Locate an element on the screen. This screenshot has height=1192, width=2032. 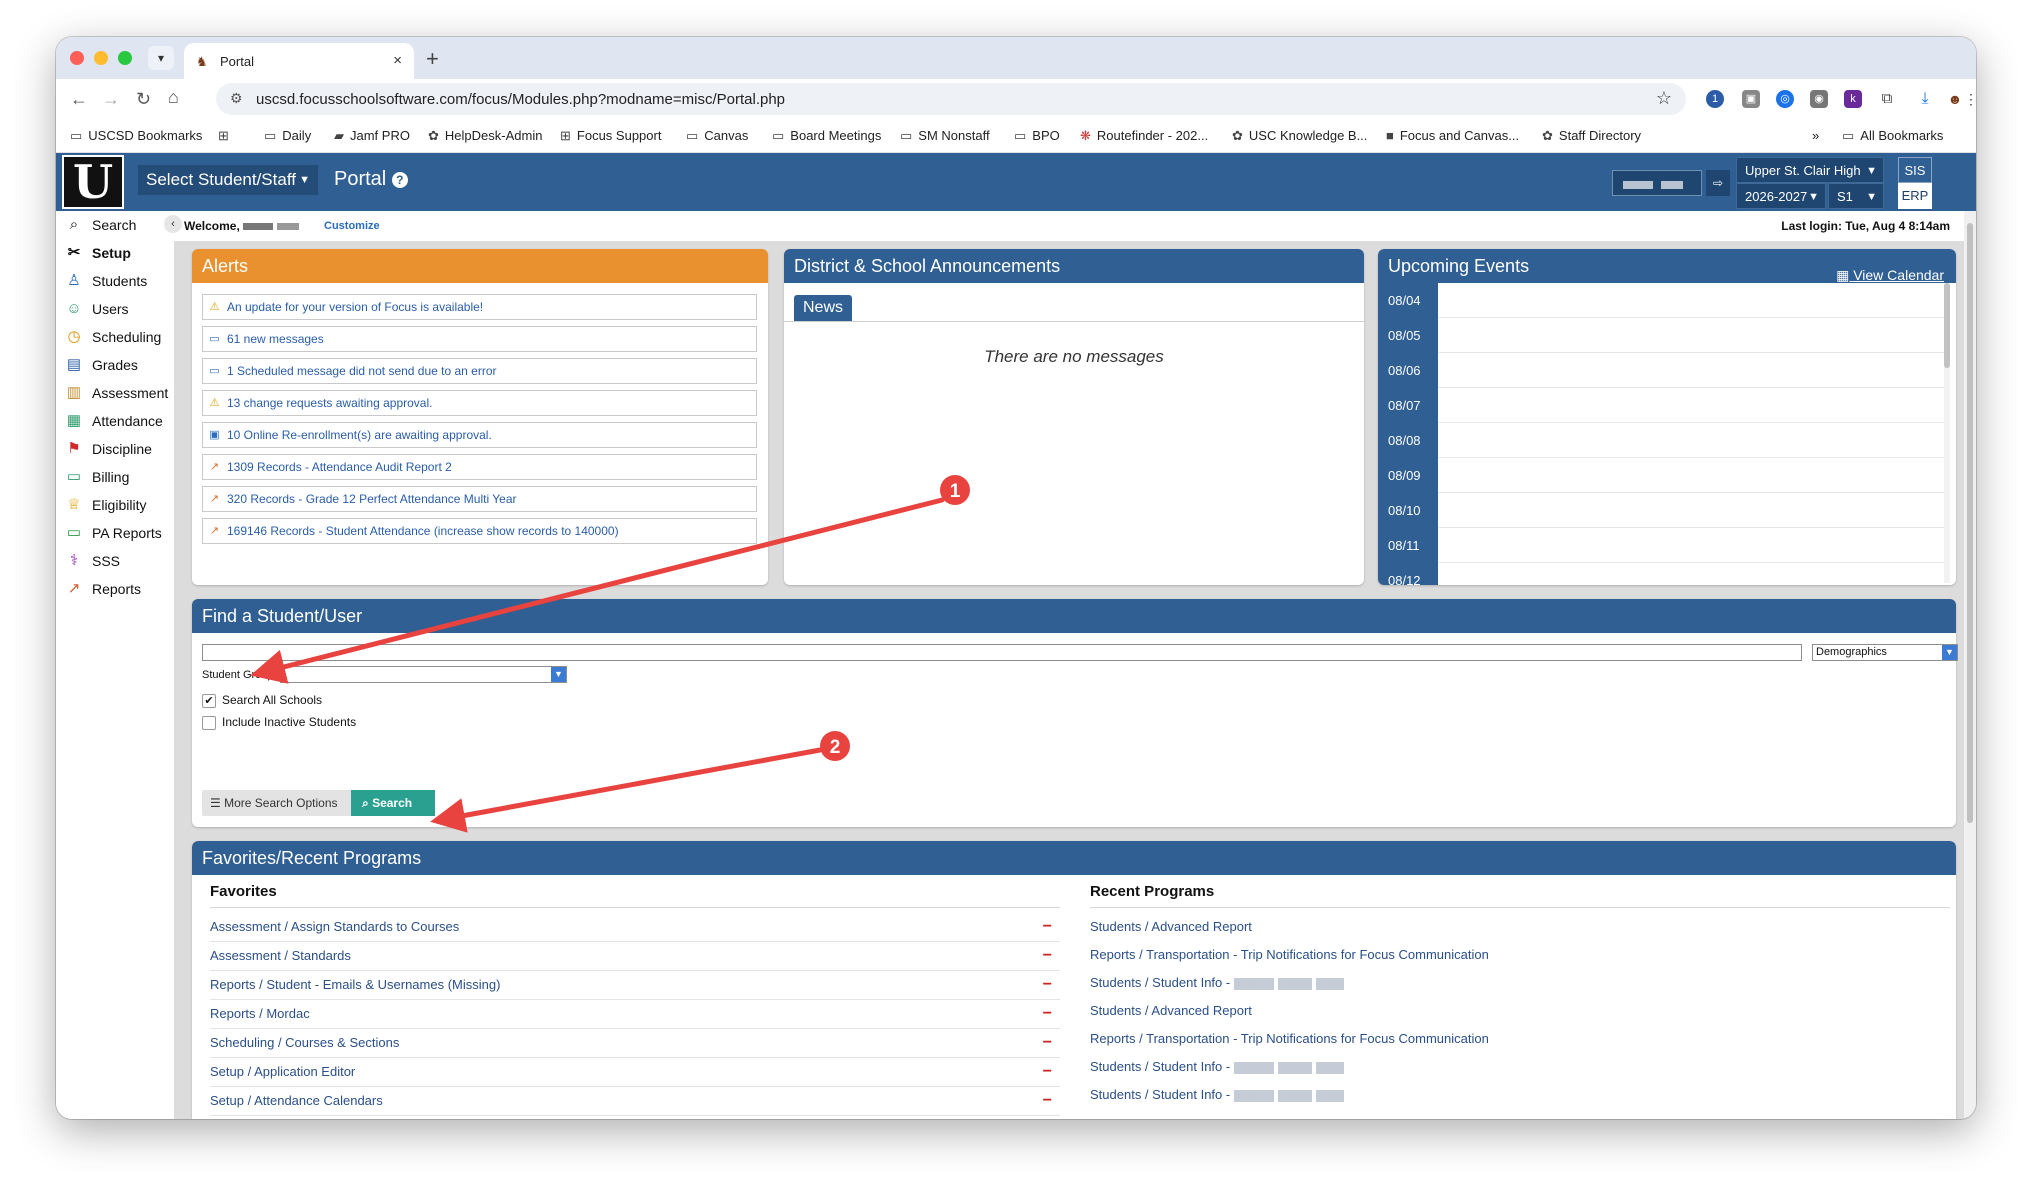
camera-extension-icon: ◉ is located at coordinates (1819, 99).